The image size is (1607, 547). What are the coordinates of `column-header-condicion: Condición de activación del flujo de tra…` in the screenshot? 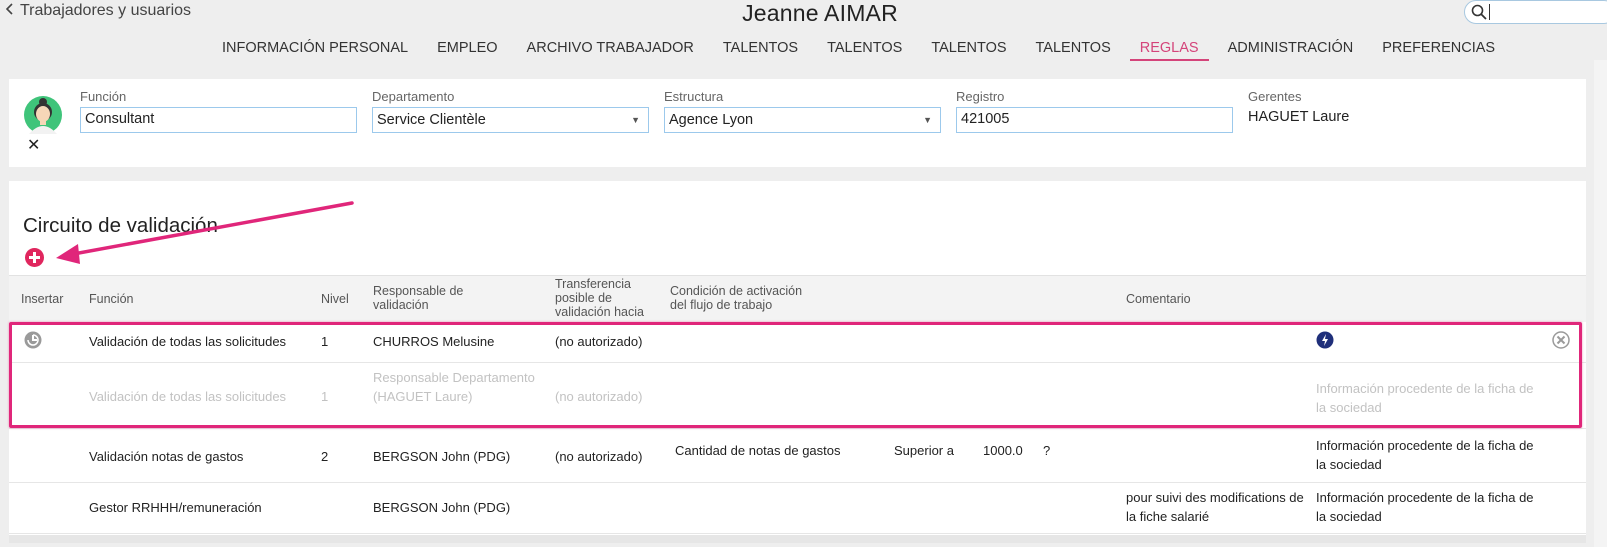 It's located at (736, 298).